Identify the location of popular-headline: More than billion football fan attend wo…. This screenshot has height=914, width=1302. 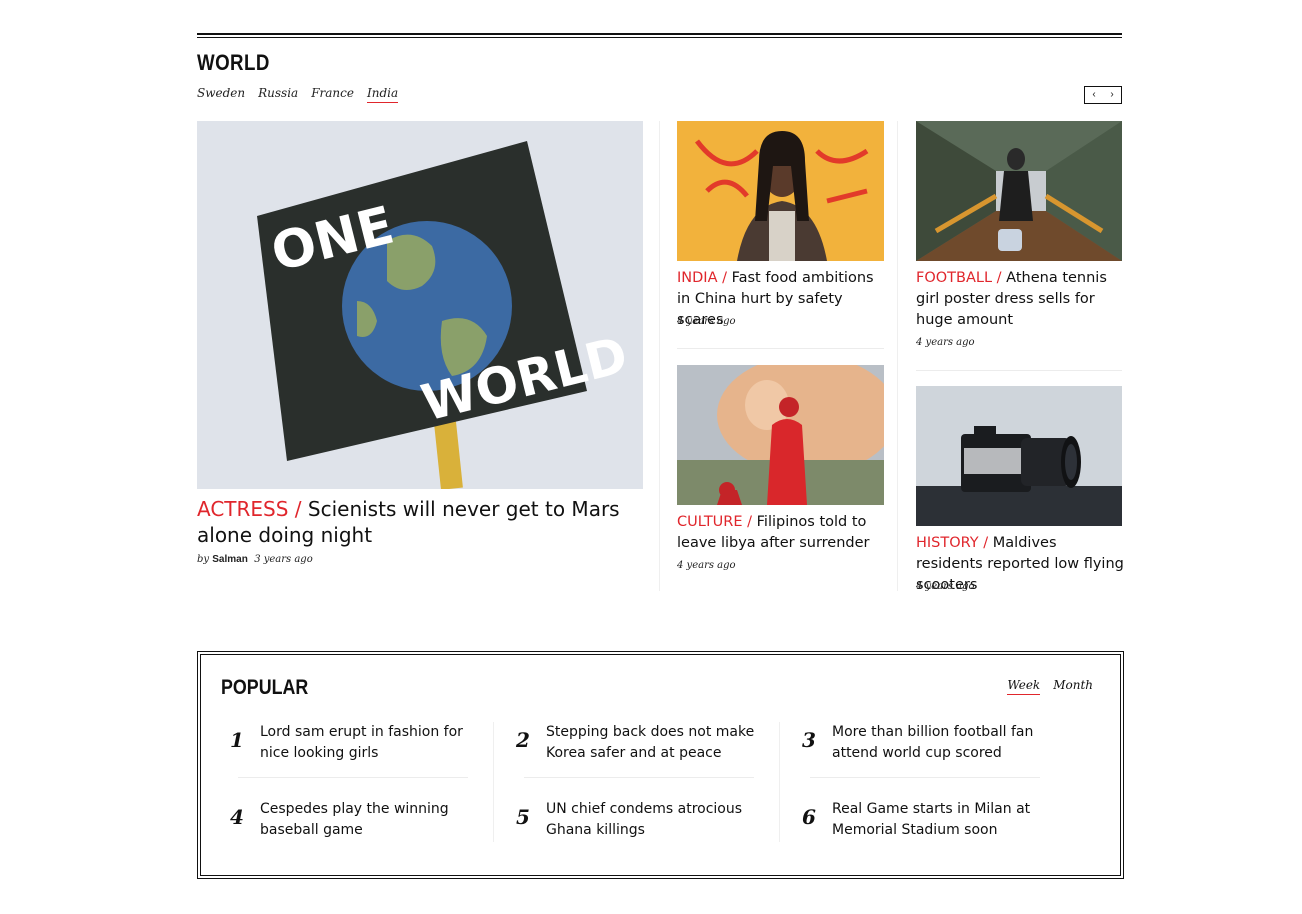
(937, 743).